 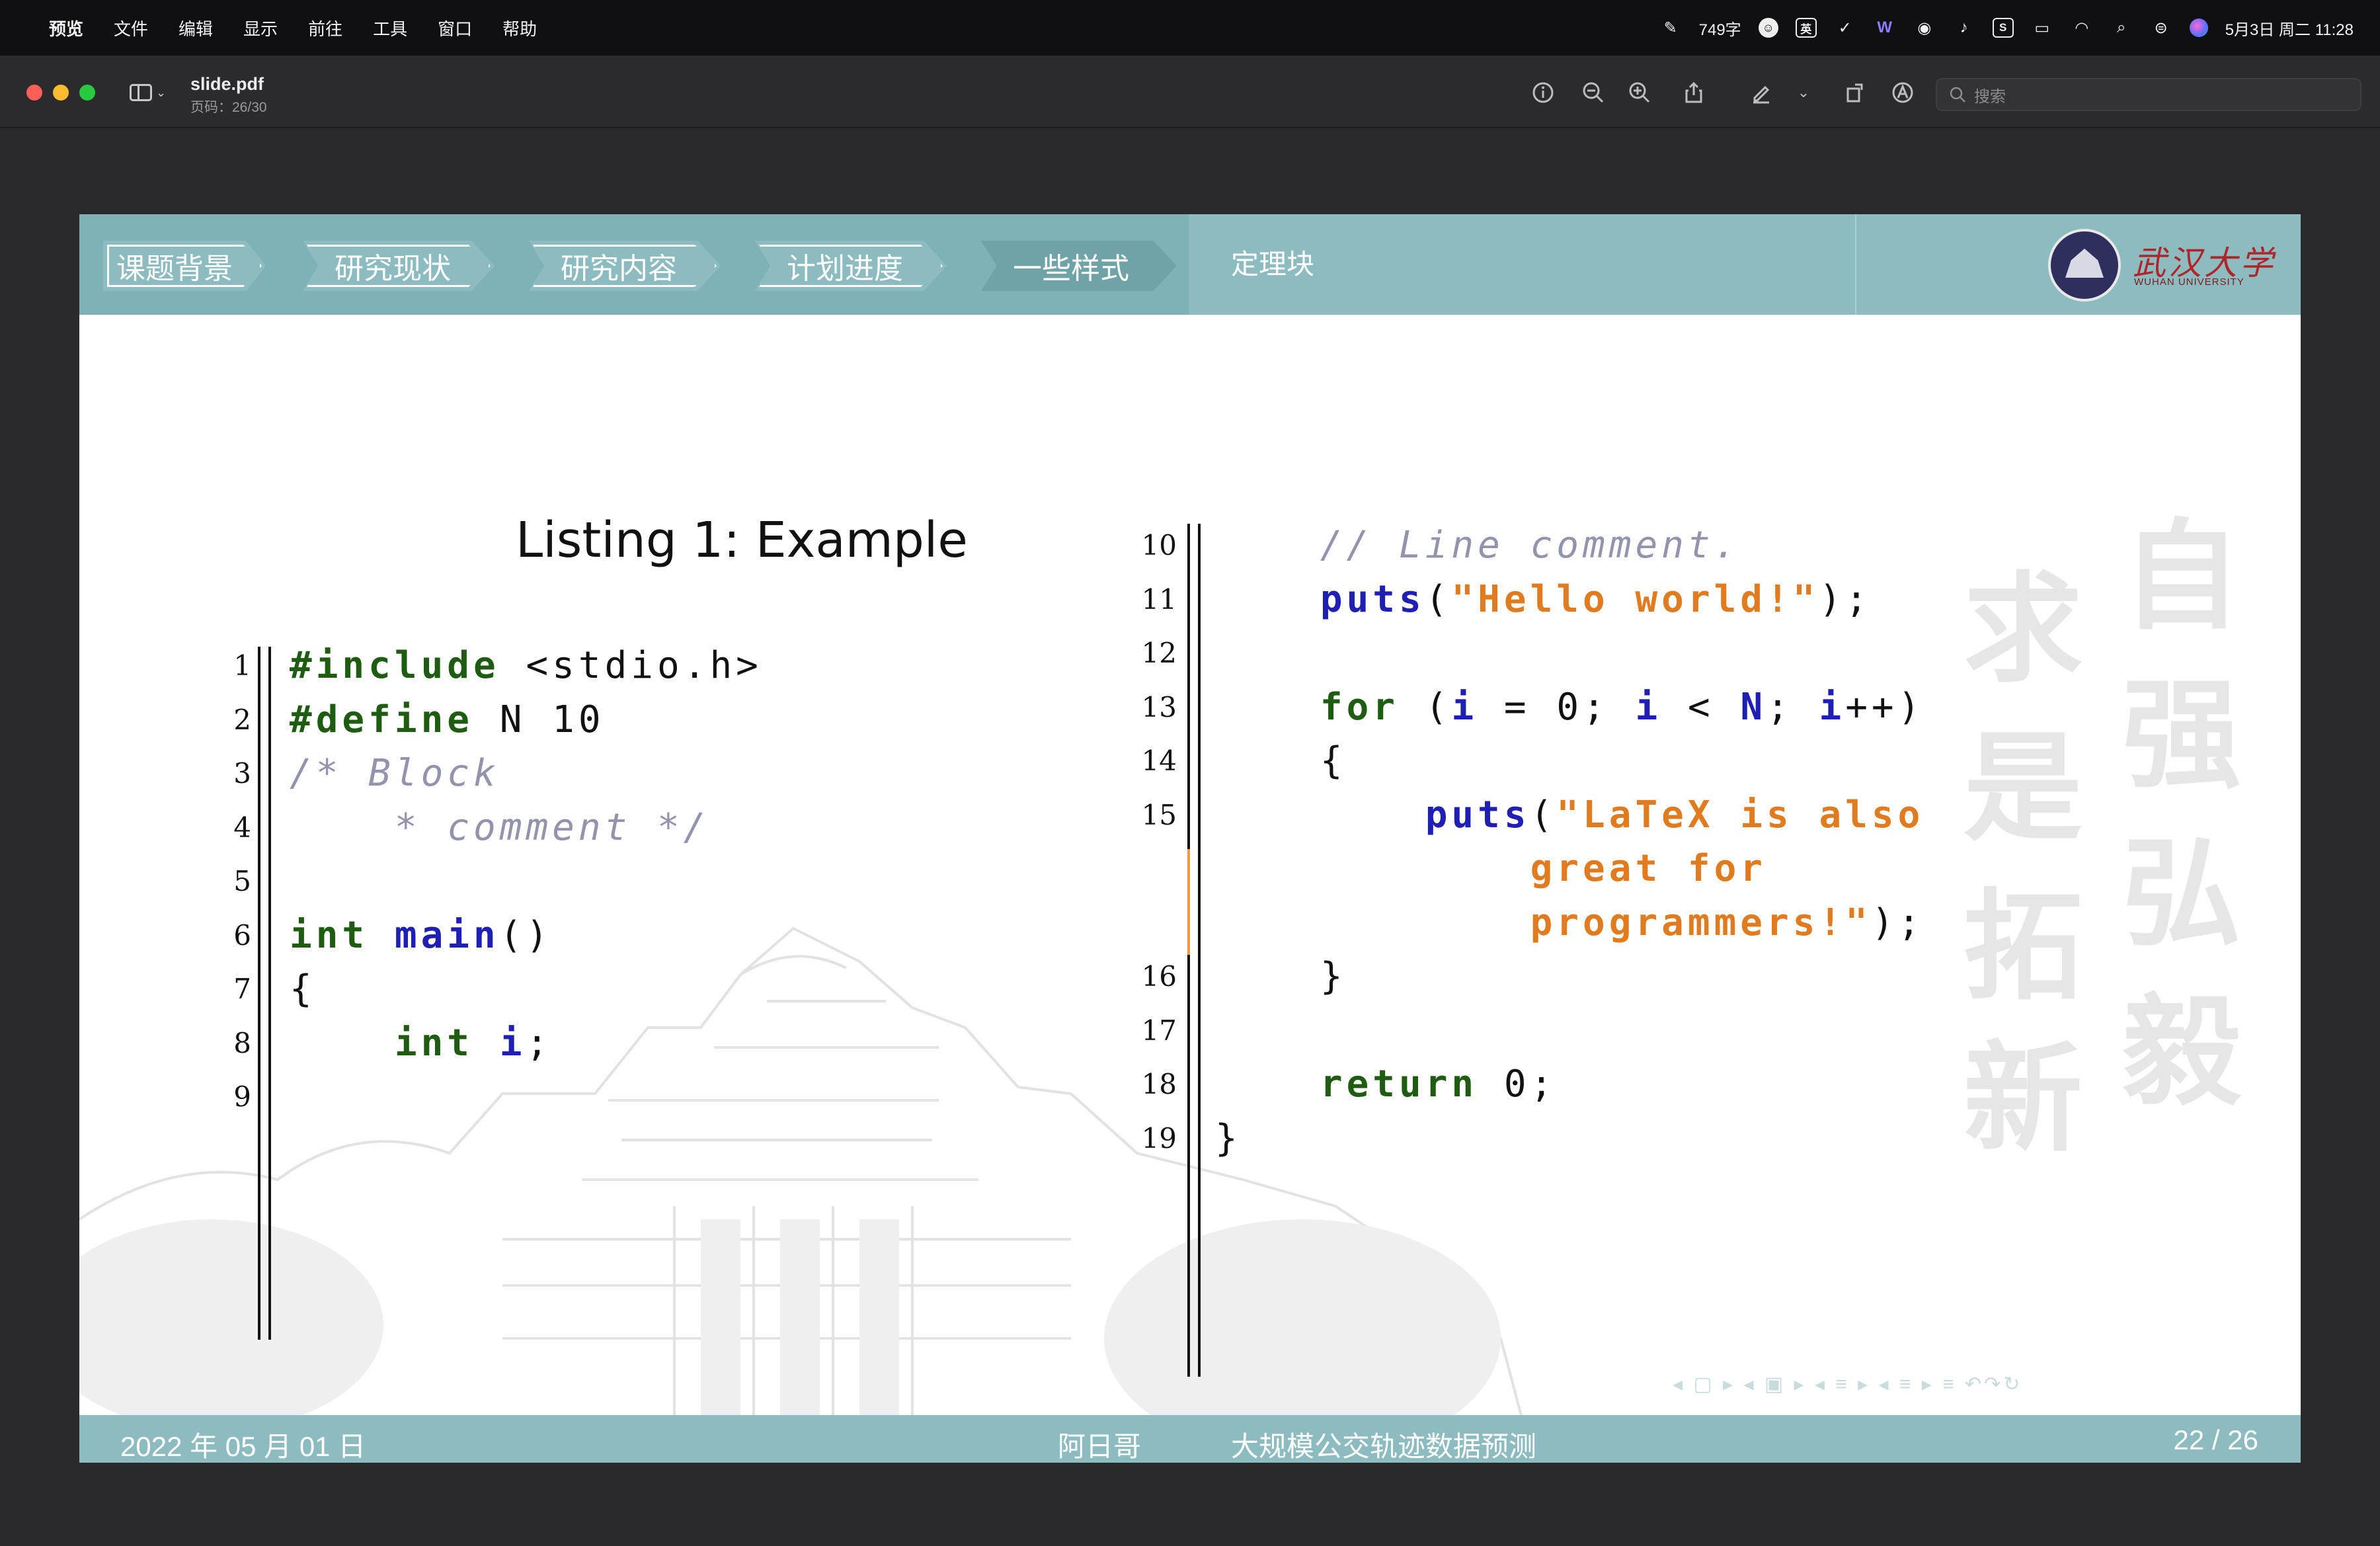 What do you see at coordinates (2121, 28) in the screenshot?
I see `spotlight-icon: ⌕` at bounding box center [2121, 28].